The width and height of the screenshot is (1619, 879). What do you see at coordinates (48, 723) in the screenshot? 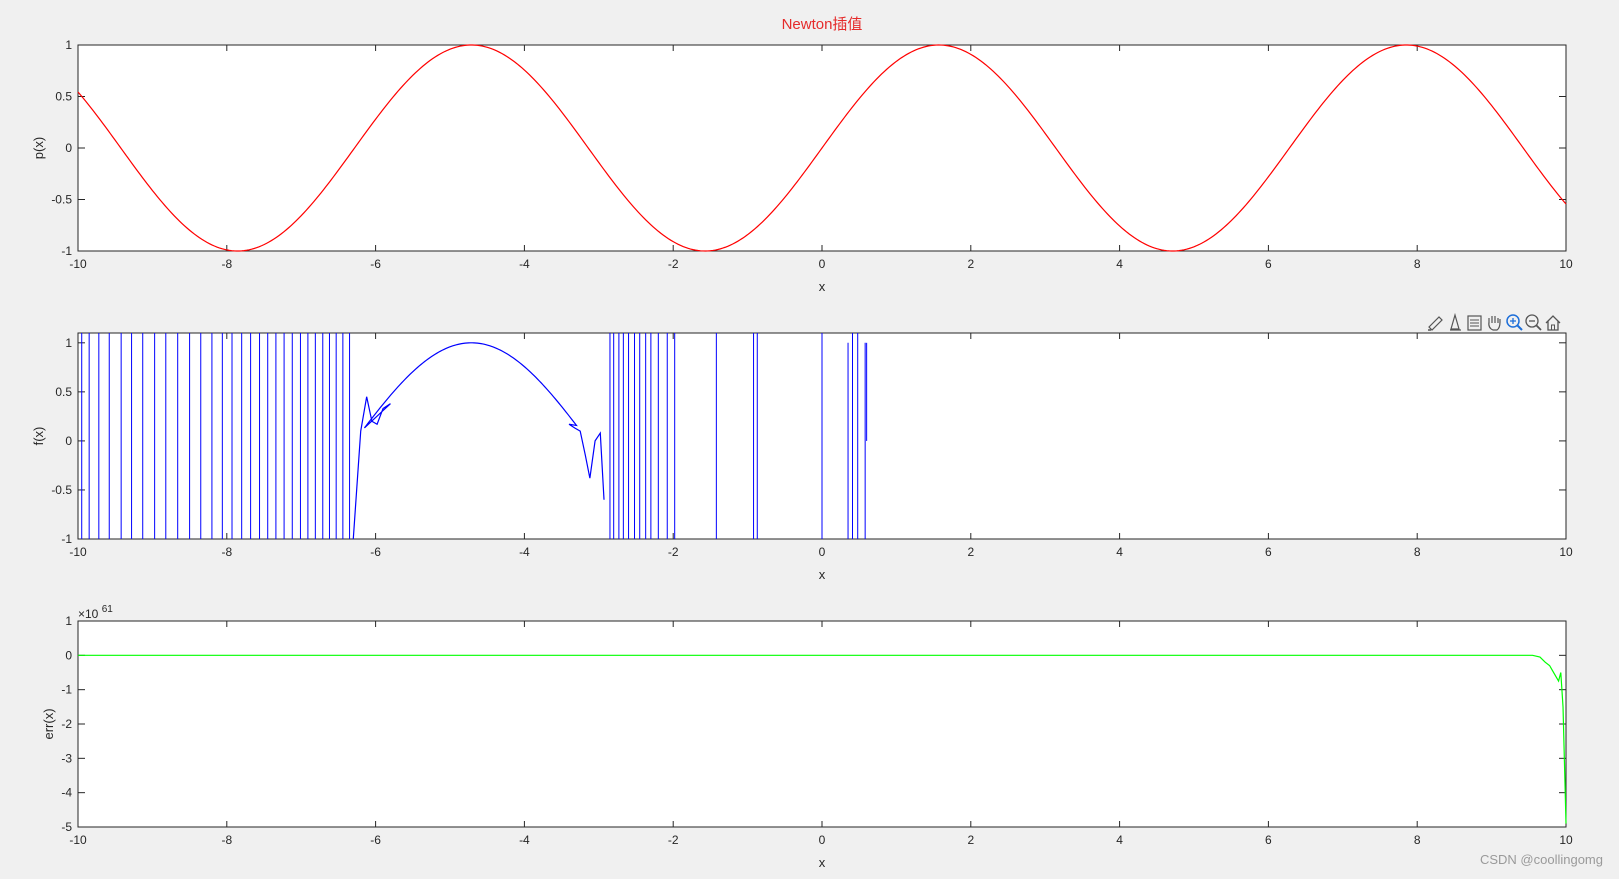
I see `y-axis-label: err(x)` at bounding box center [48, 723].